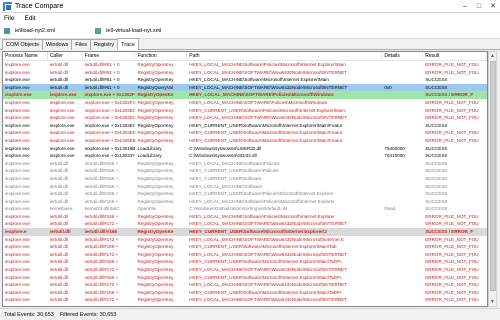 This screenshot has height=320, width=500. I want to click on column-header-caller: Caller, so click(65, 56).